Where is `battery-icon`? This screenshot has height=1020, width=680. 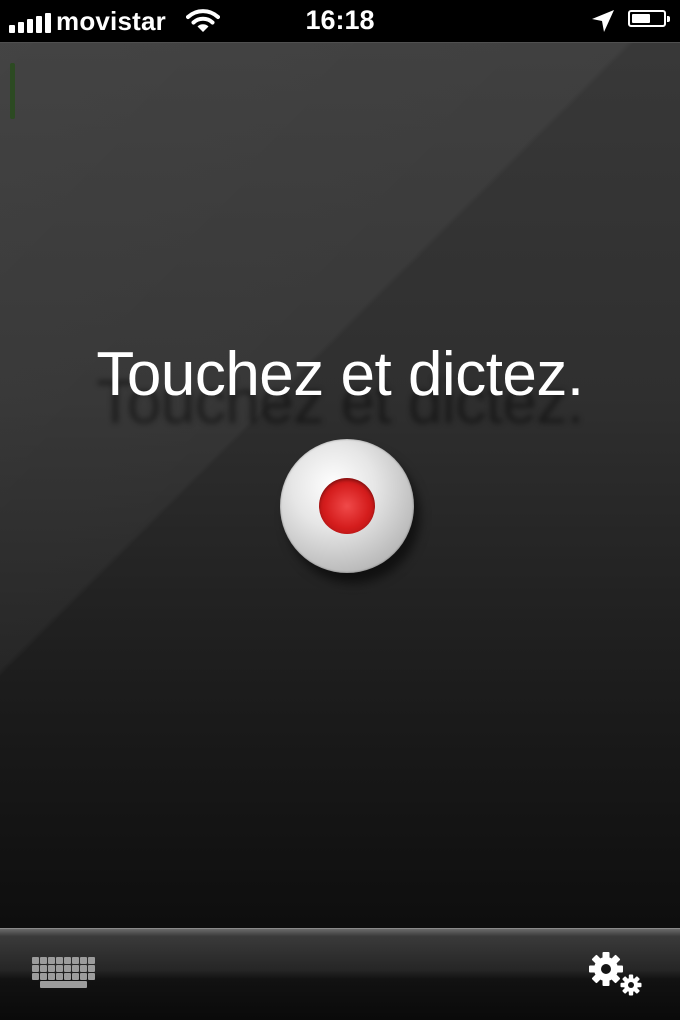
battery-icon is located at coordinates (649, 18).